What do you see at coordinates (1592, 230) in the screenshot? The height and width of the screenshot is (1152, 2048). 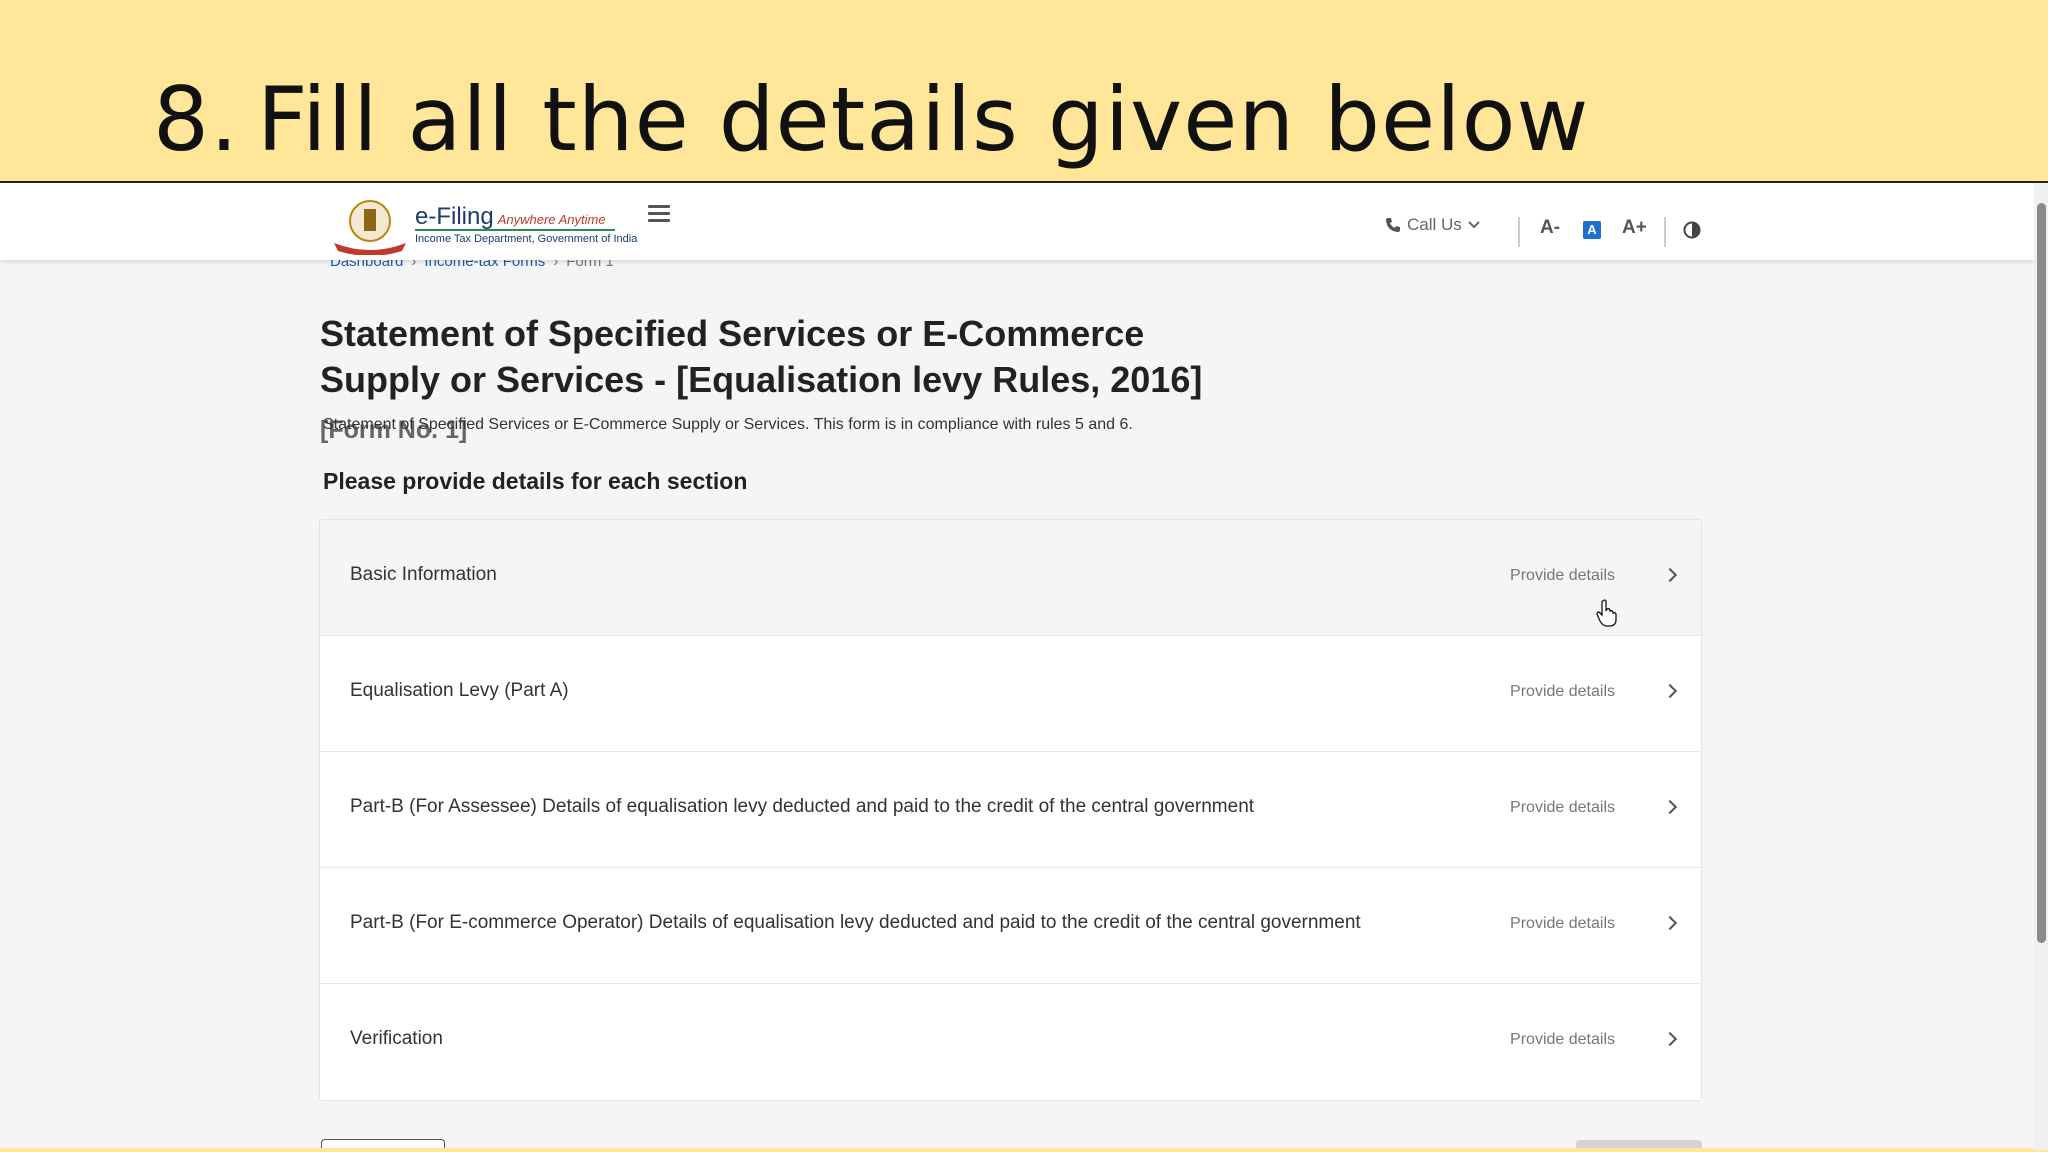 I see `default-font-icon: A` at bounding box center [1592, 230].